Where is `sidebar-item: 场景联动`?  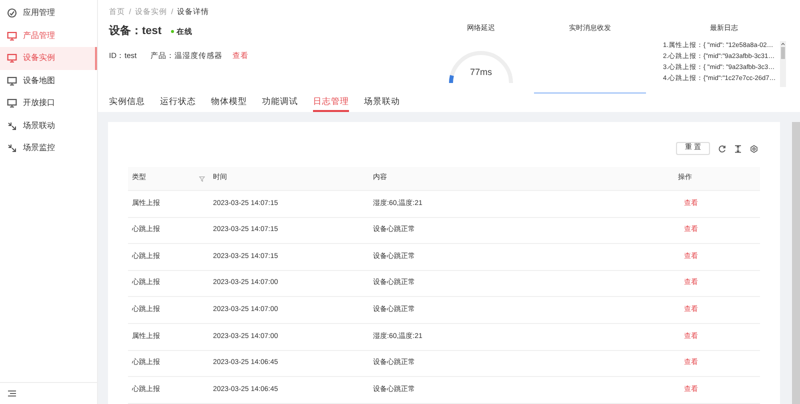 sidebar-item: 场景联动 is located at coordinates (48, 125).